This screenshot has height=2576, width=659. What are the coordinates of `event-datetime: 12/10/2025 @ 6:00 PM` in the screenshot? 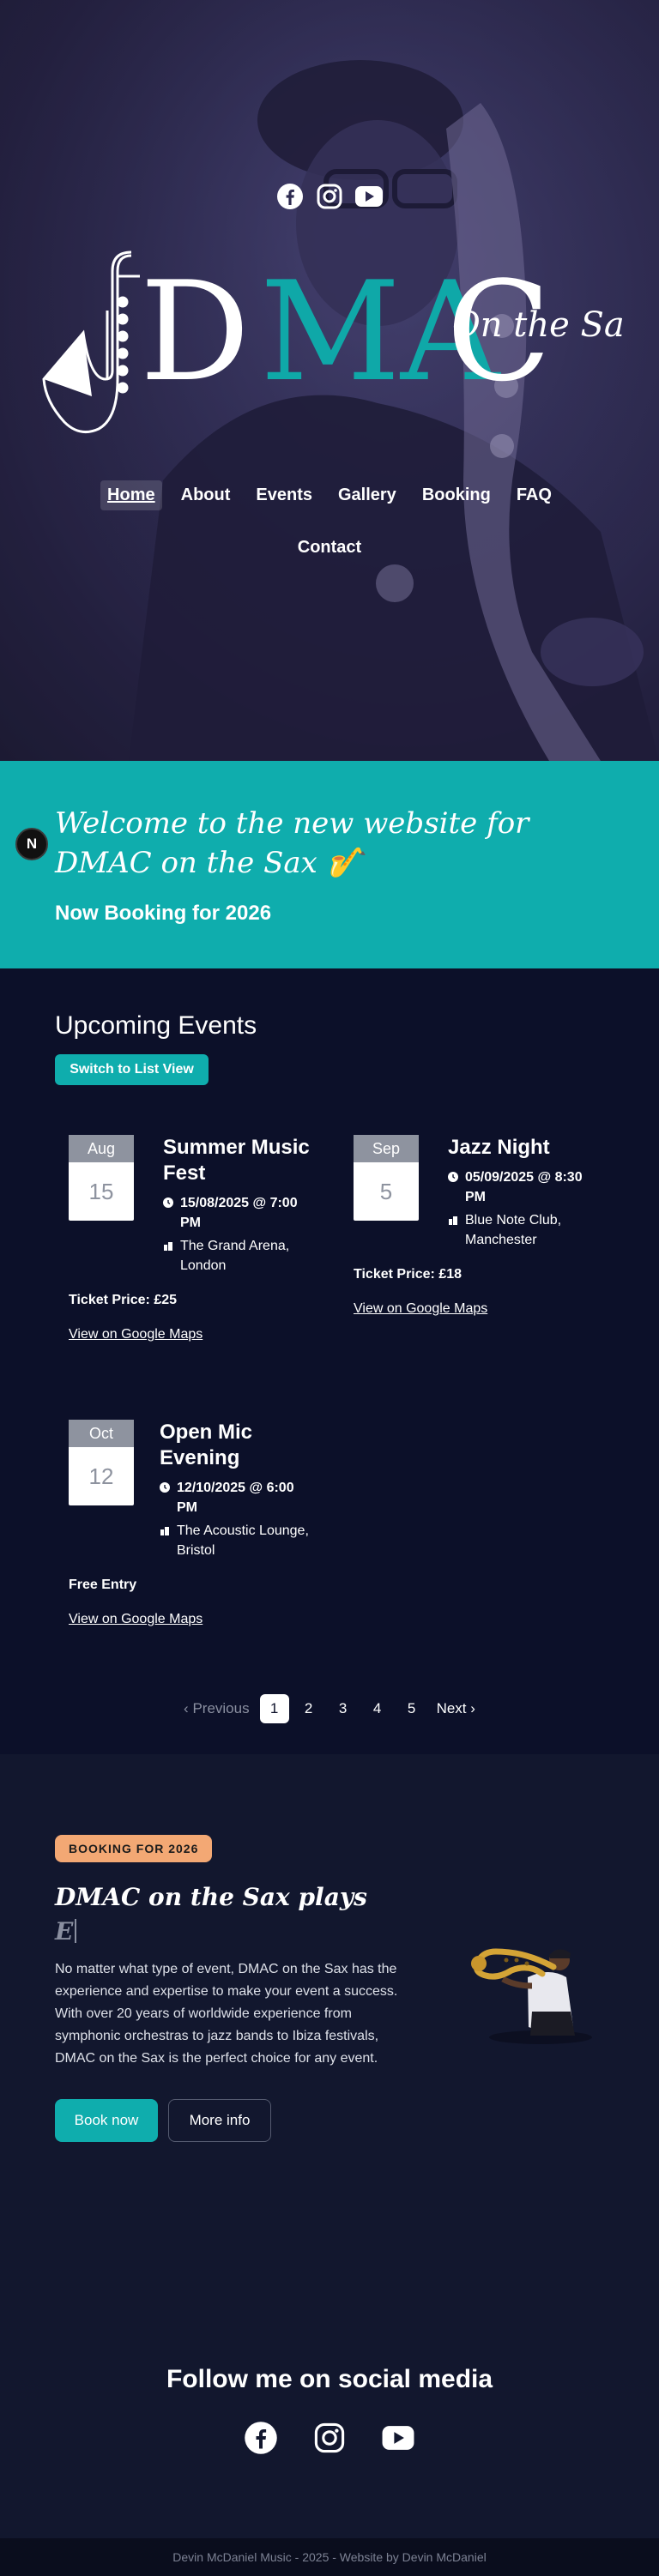 It's located at (235, 1498).